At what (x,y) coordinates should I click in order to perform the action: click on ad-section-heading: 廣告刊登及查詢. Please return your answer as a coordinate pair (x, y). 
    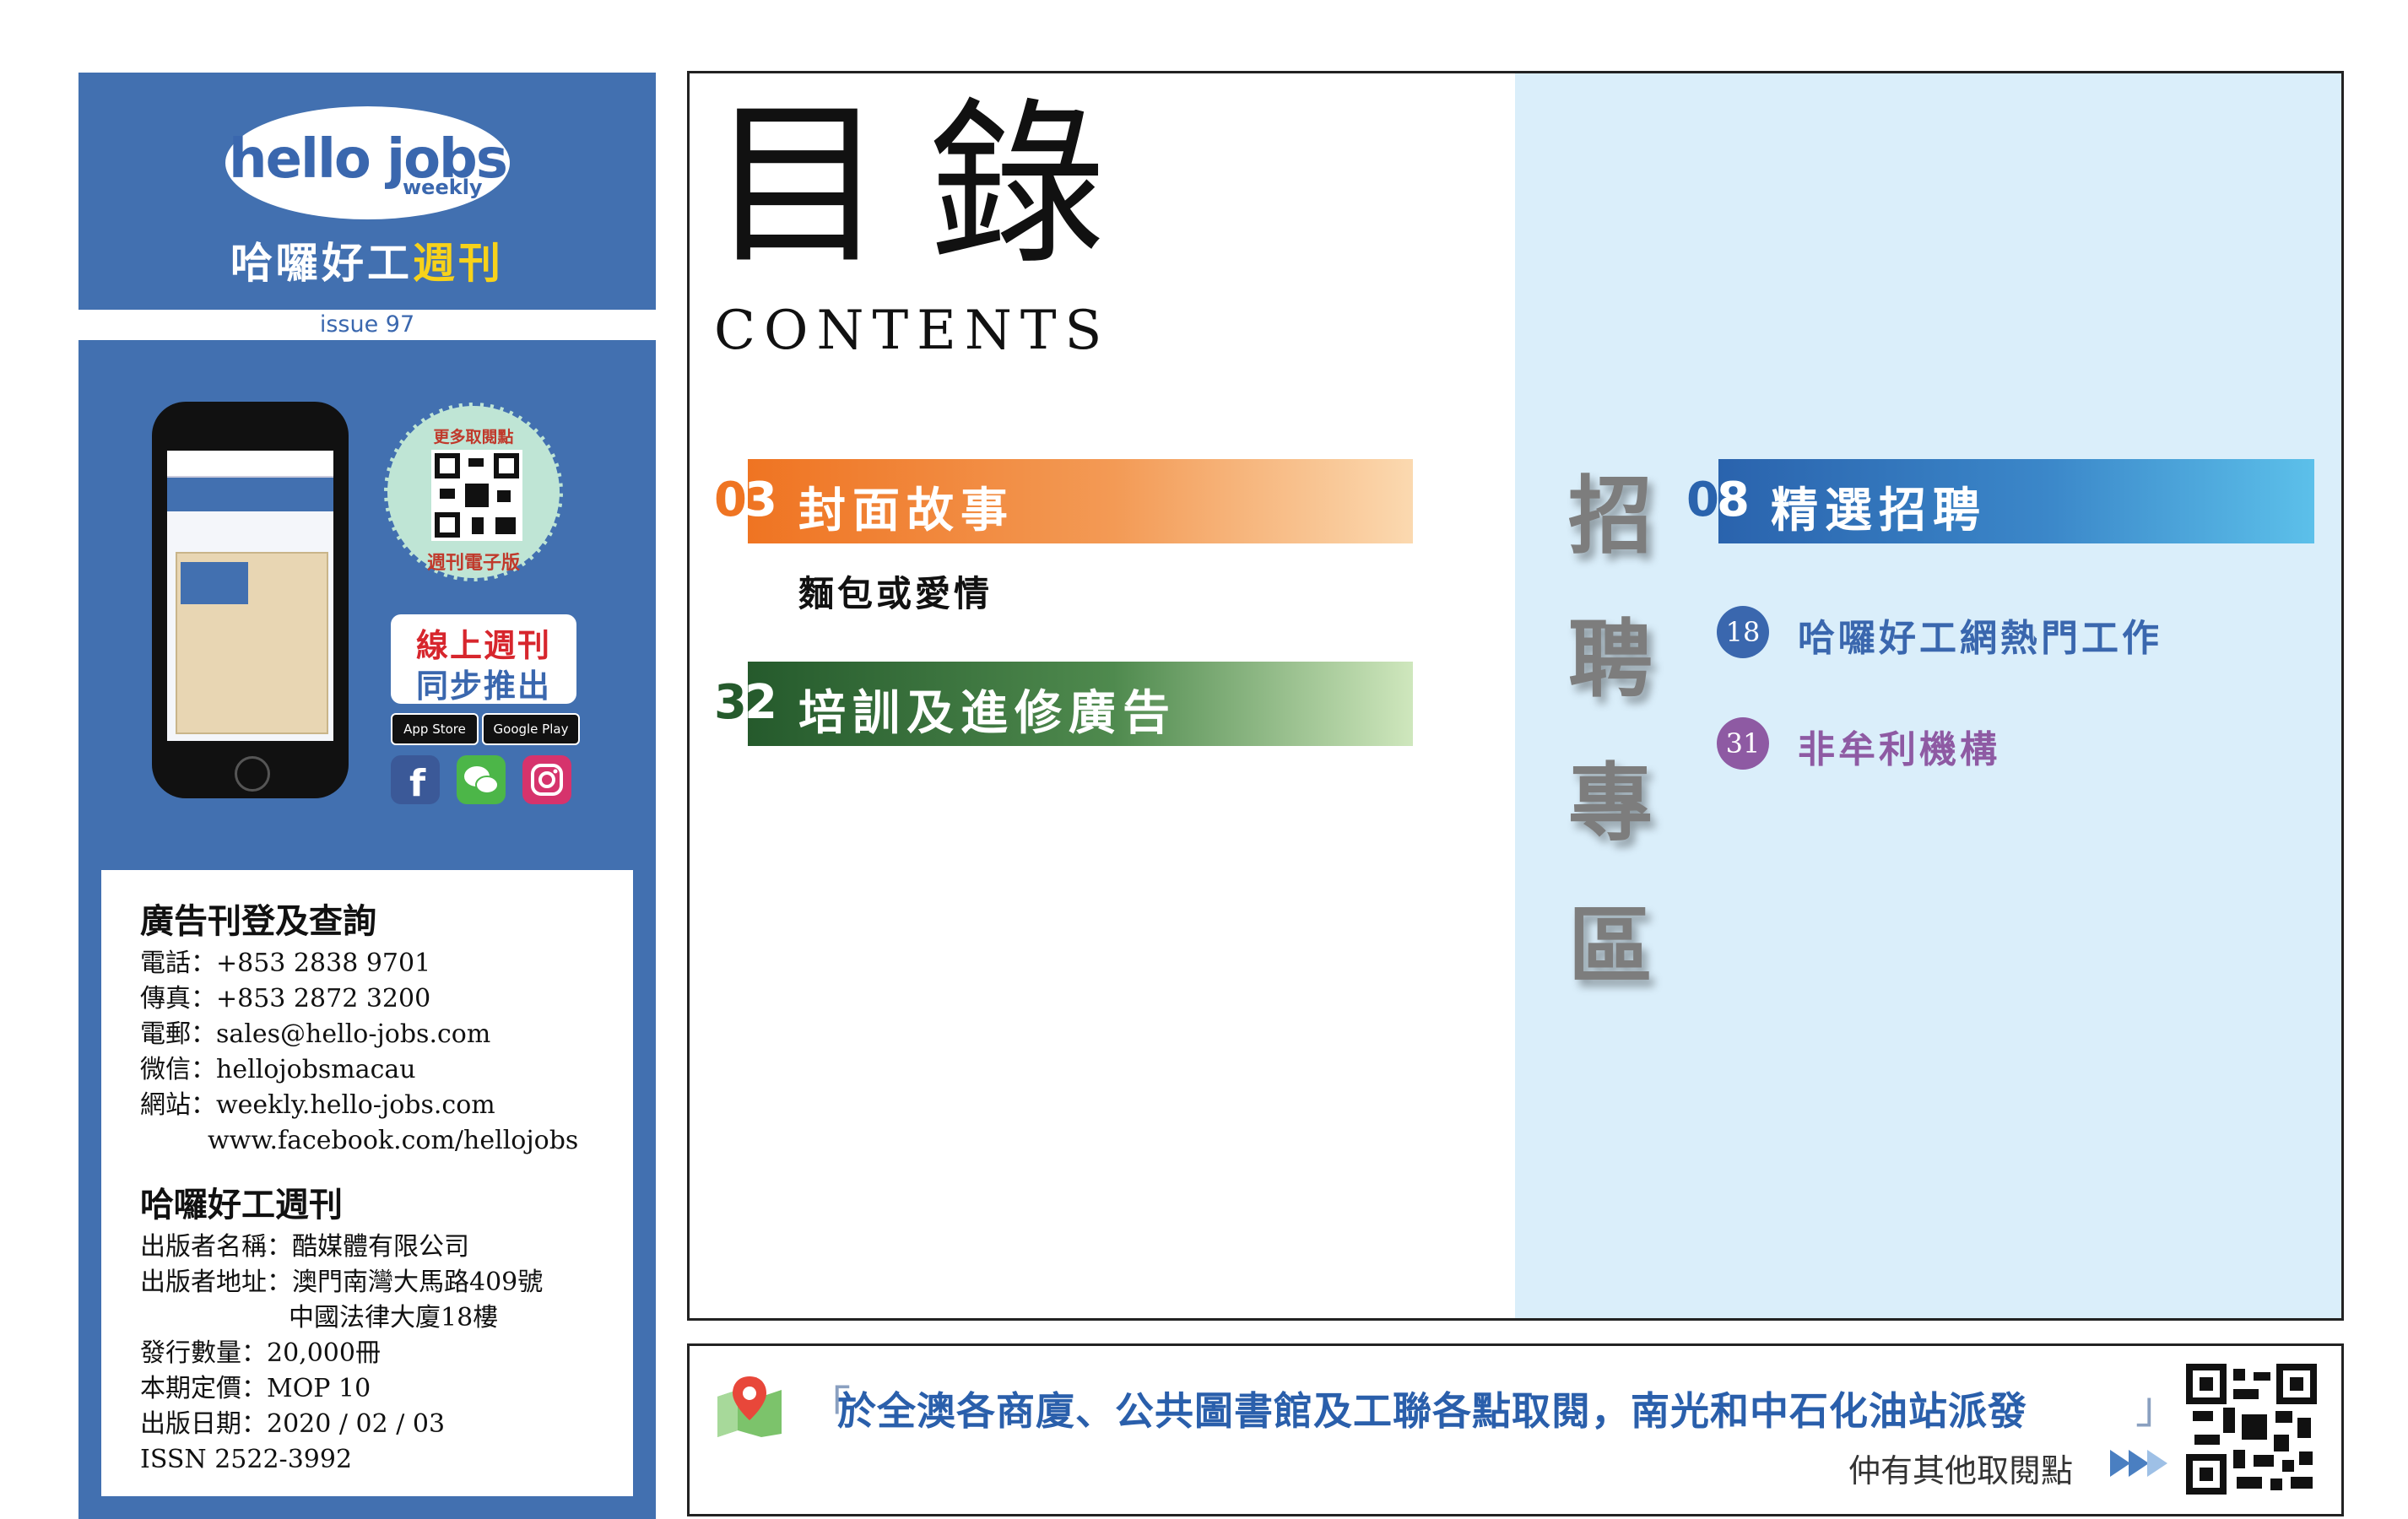
    Looking at the image, I should click on (258, 922).